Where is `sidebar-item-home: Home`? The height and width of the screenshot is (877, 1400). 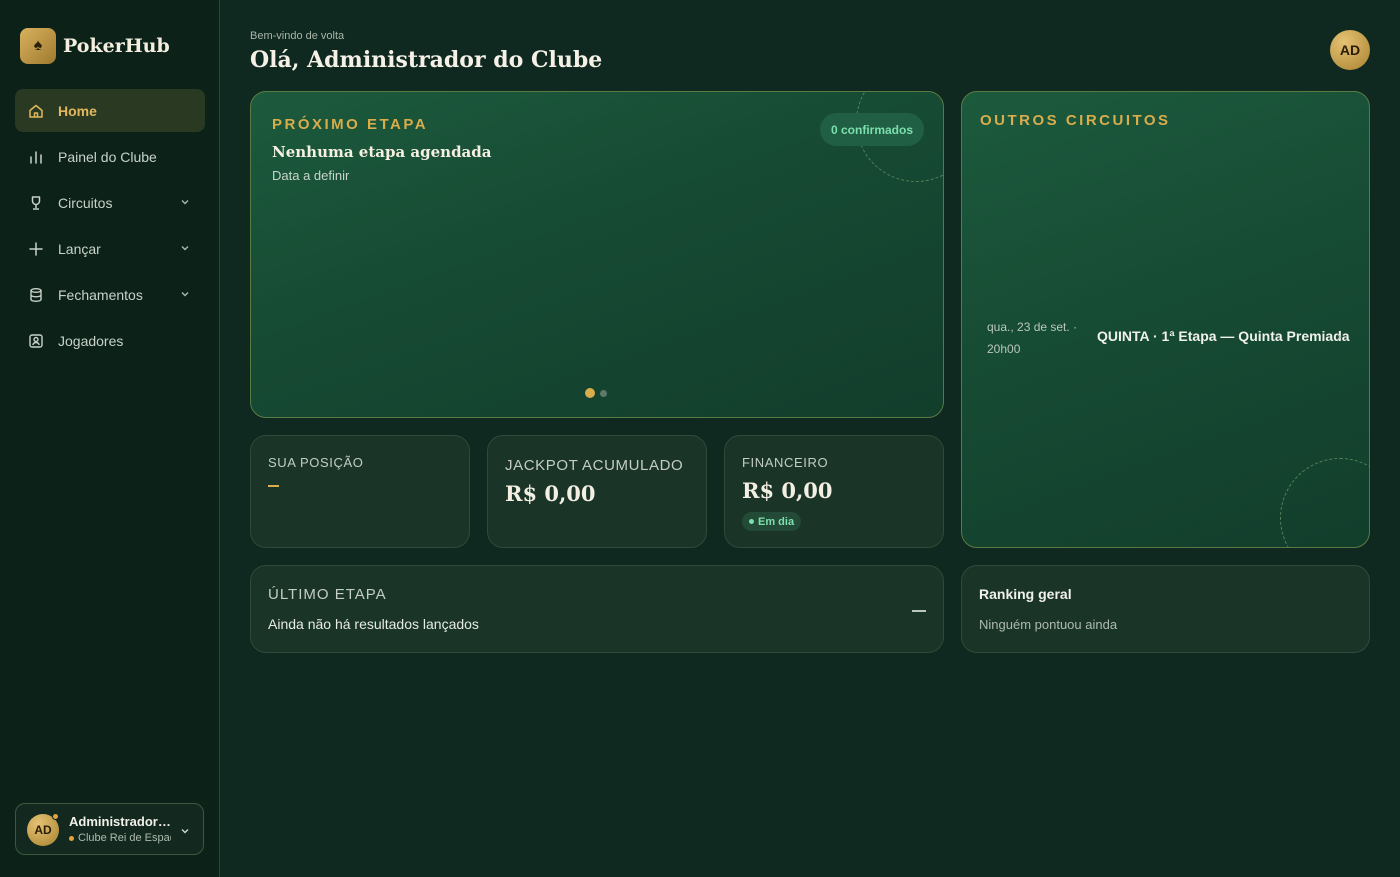
sidebar-item-home: Home is located at coordinates (110, 110).